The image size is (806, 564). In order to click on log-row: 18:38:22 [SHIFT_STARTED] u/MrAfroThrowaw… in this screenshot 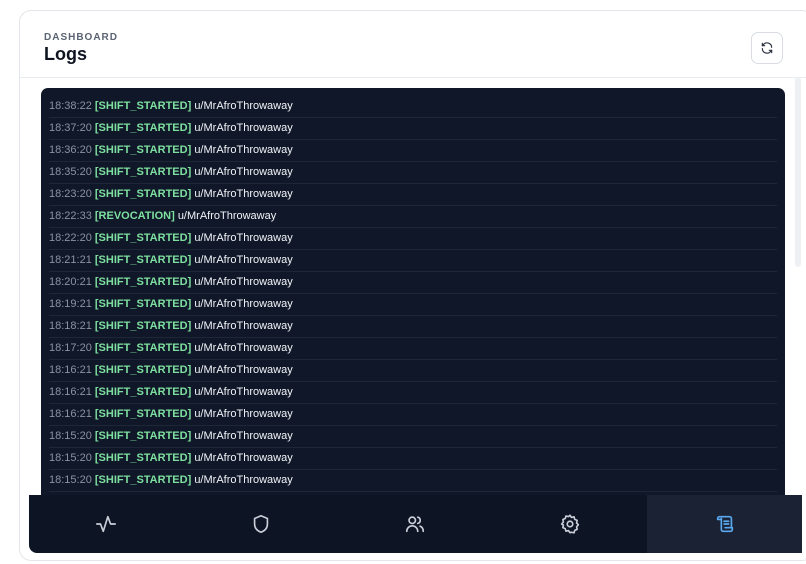, I will do `click(413, 107)`.